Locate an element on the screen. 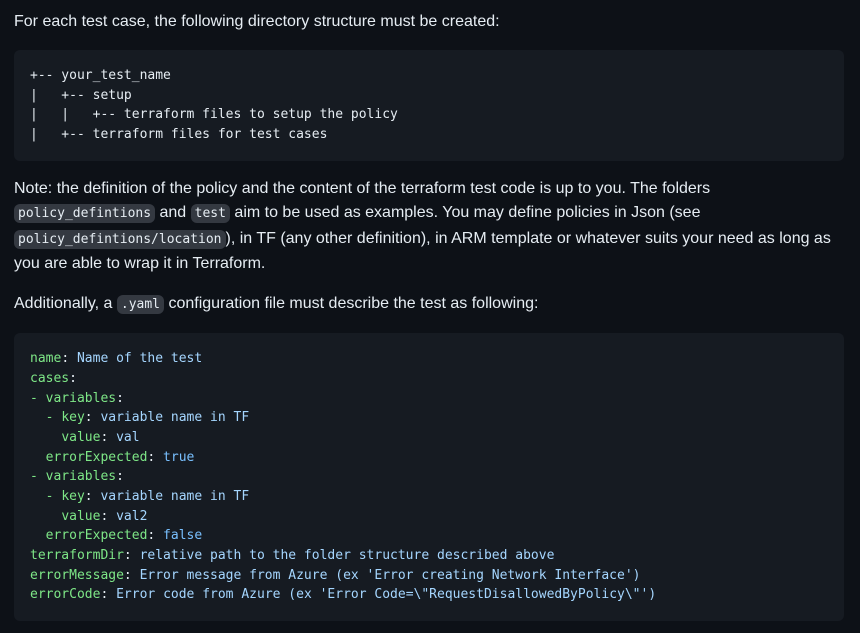  yaml-line: errorExpected: true is located at coordinates (120, 457).